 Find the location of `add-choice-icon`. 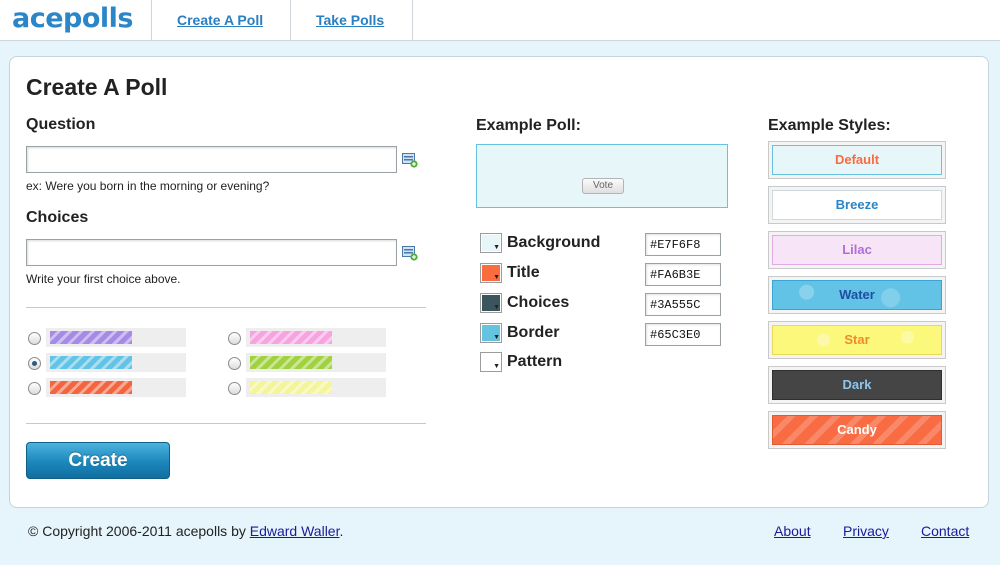

add-choice-icon is located at coordinates (410, 253).